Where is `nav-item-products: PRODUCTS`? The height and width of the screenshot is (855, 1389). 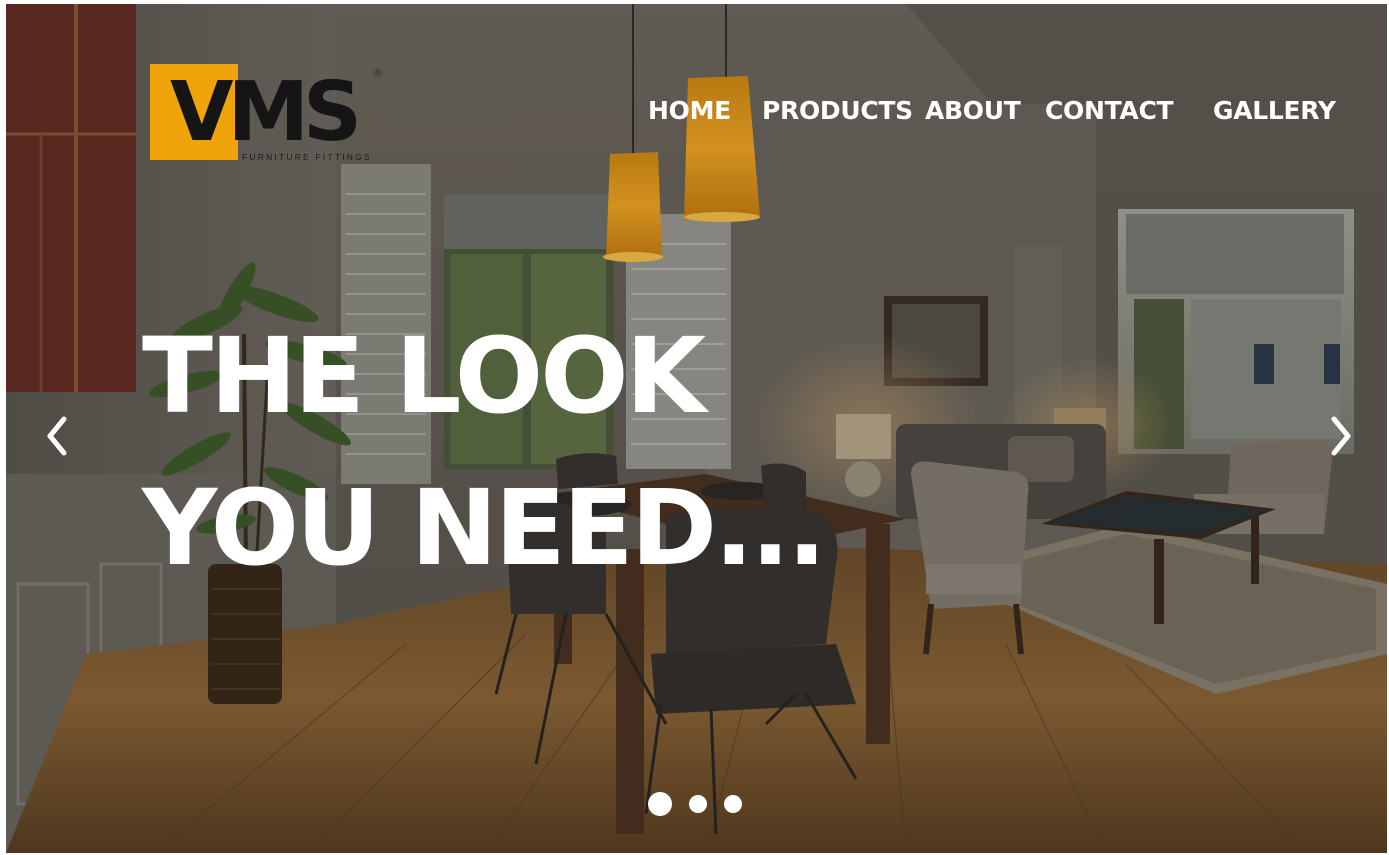 nav-item-products: PRODUCTS is located at coordinates (837, 110).